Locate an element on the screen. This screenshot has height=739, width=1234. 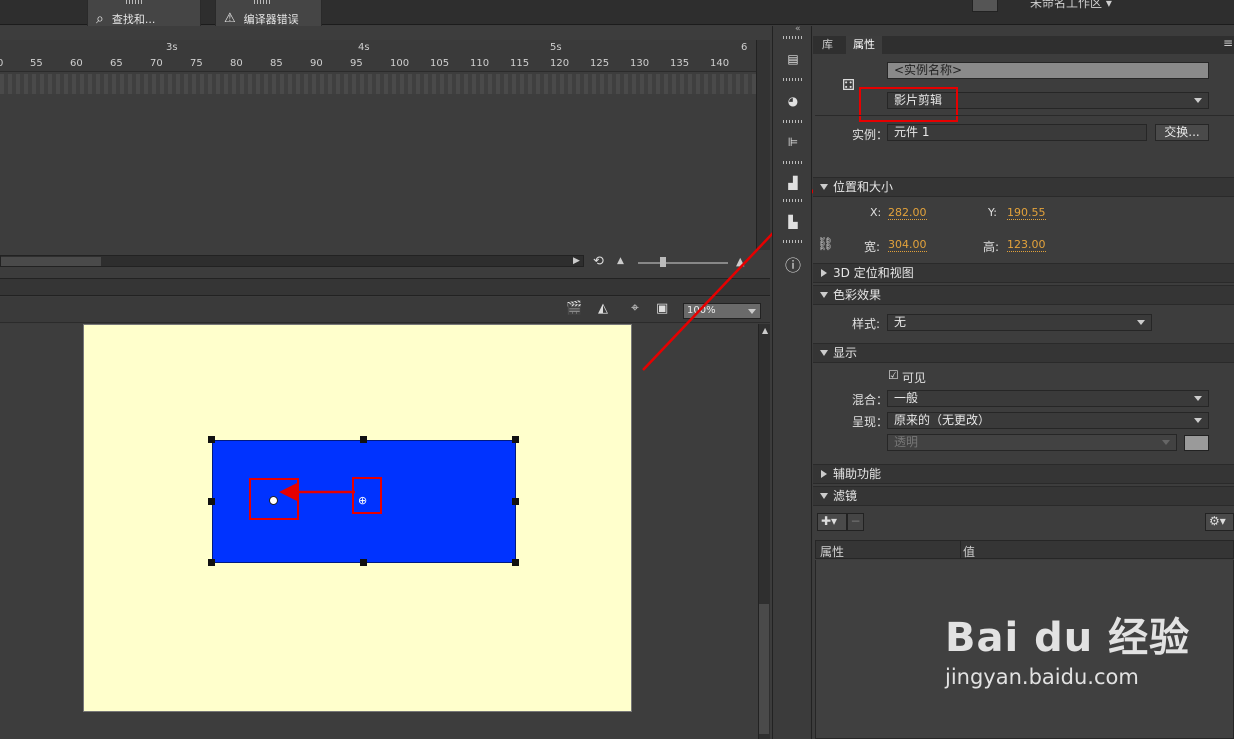
x-value: 282.00 is located at coordinates (907, 213).